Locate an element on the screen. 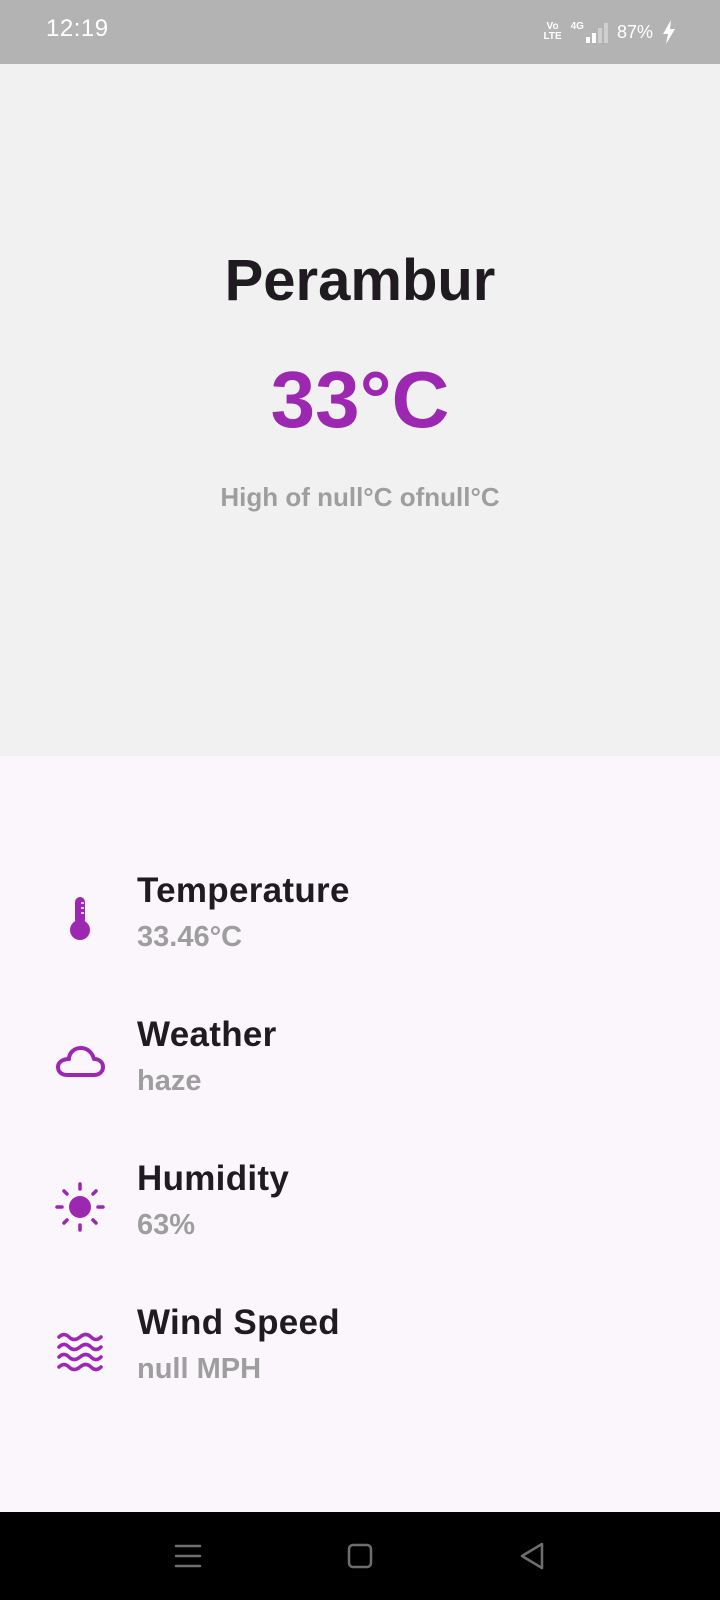  status-time: 12:19 is located at coordinates (77, 28).